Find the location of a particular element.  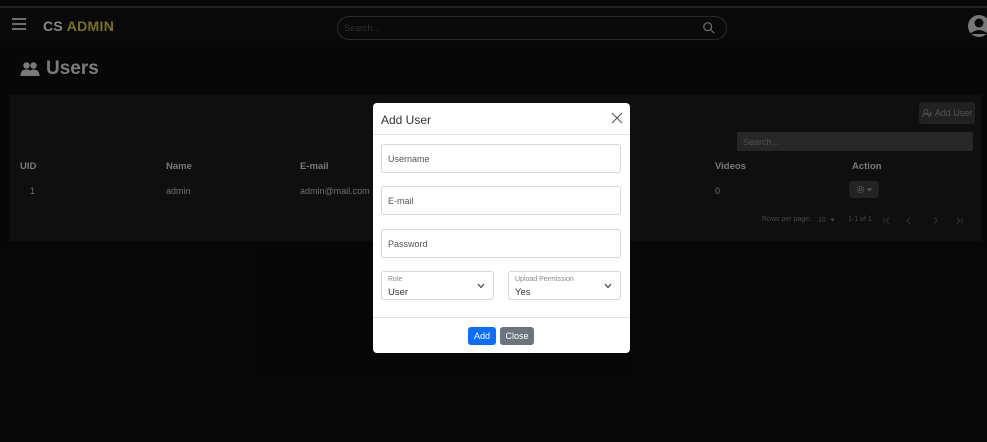

close-icon is located at coordinates (617, 118).